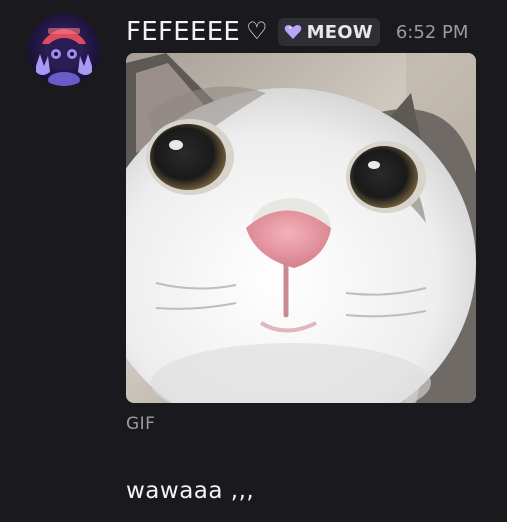  I want to click on heart-gem-icon, so click(292, 32).